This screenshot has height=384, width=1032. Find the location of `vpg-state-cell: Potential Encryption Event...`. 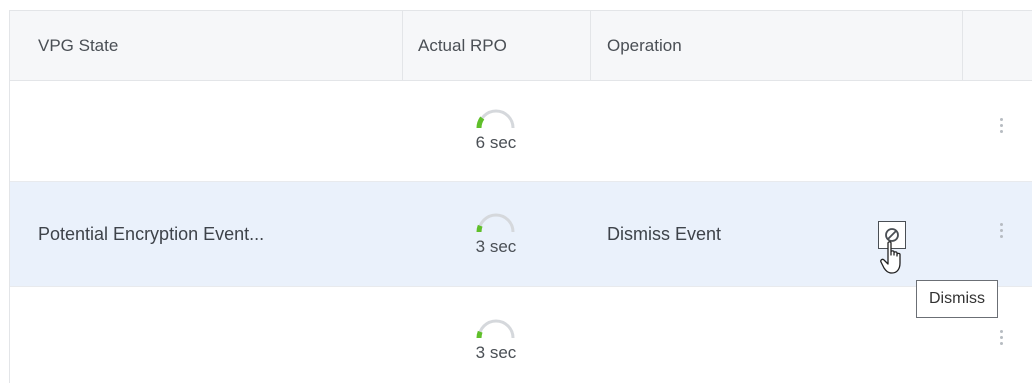

vpg-state-cell: Potential Encryption Event... is located at coordinates (151, 234).